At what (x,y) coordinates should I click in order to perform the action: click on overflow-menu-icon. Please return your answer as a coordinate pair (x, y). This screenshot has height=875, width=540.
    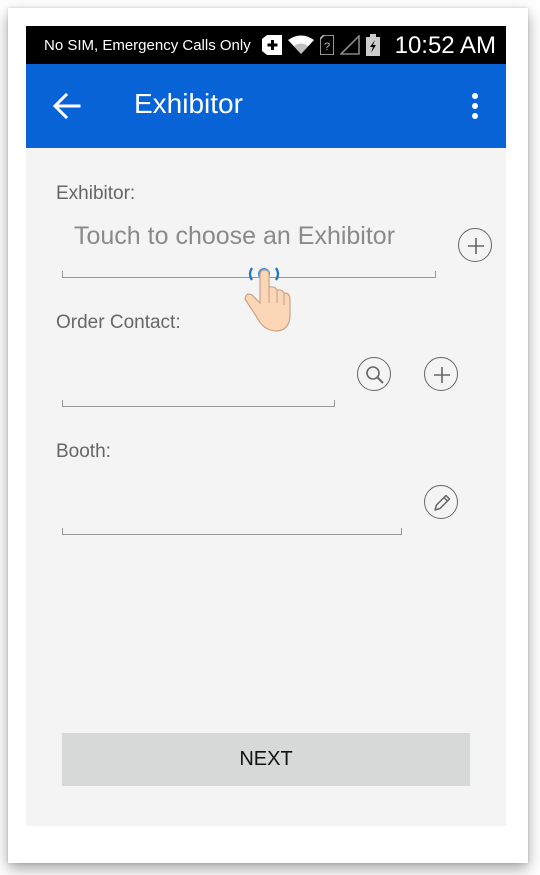
    Looking at the image, I should click on (475, 106).